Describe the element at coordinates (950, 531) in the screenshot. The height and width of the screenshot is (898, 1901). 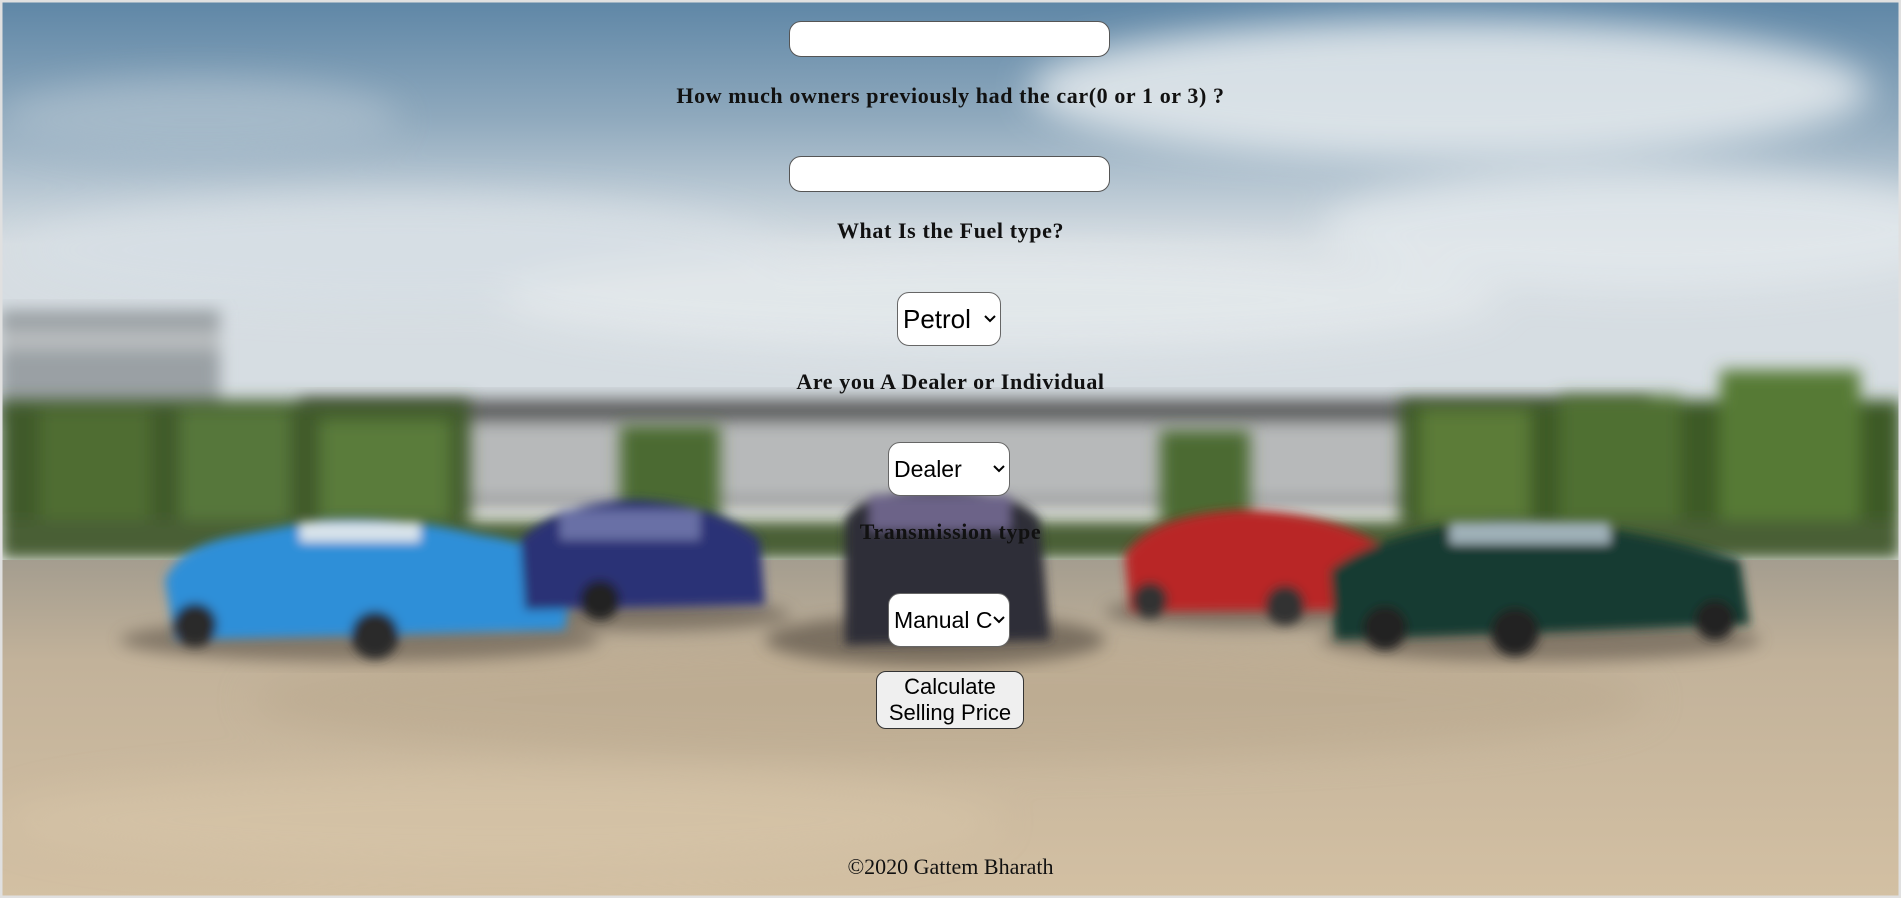
I see `transmission-question-label: Transmission type` at that location.